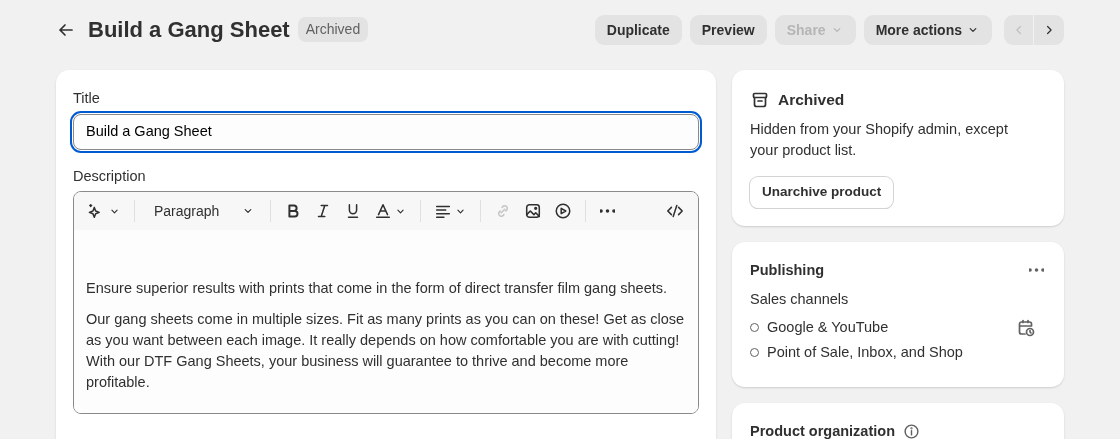 This screenshot has height=439, width=1120. Describe the element at coordinates (865, 352) in the screenshot. I see `channel-name: Point of Sale, Inbox, and Shop` at that location.